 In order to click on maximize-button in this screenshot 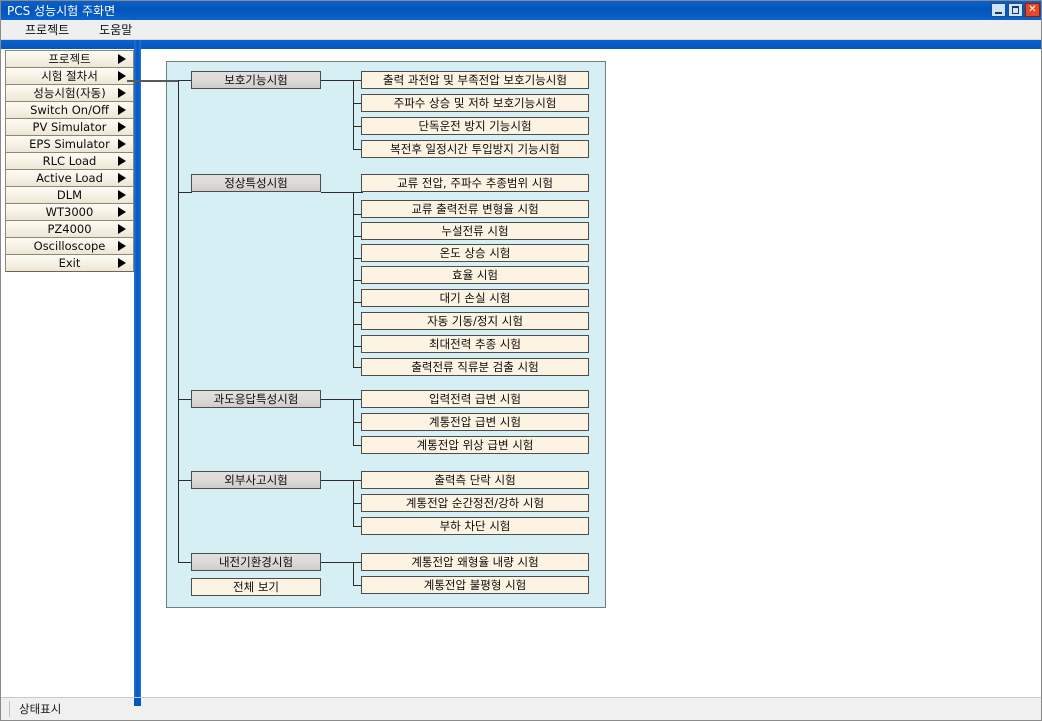, I will do `click(1015, 10)`.